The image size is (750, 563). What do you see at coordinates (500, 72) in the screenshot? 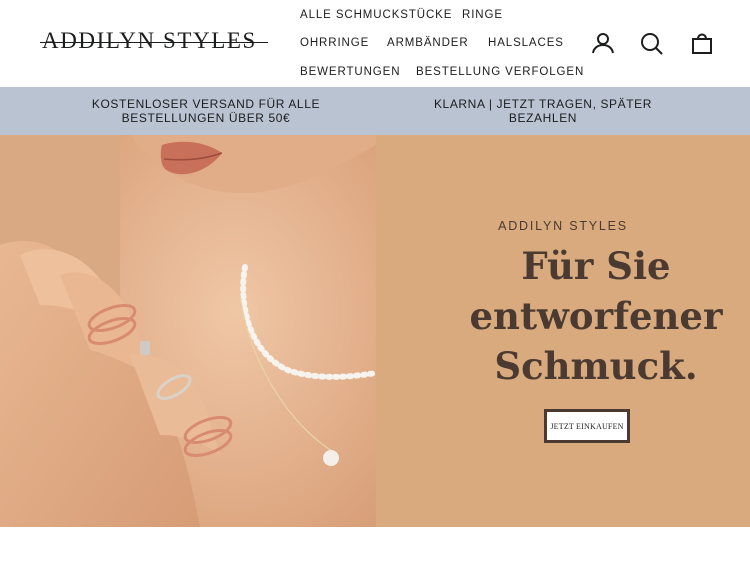
I see `nav-track-order: BESTELLUNG VERFOLGEN` at bounding box center [500, 72].